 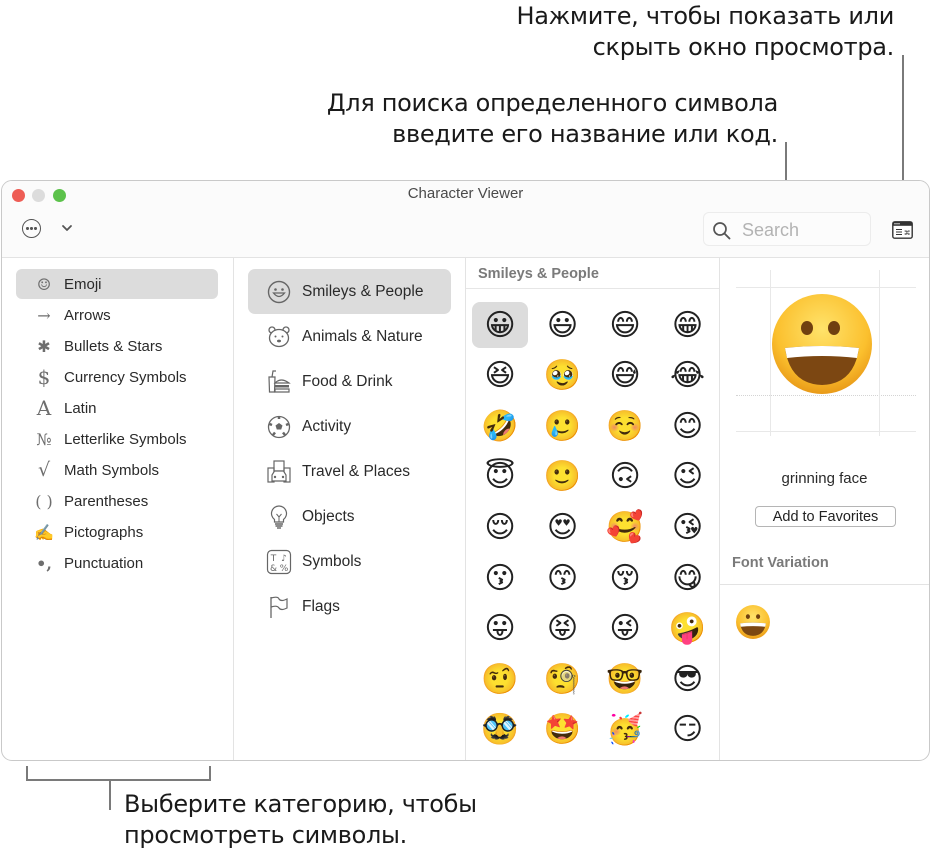 What do you see at coordinates (688, 325) in the screenshot?
I see `emoji-cell-beaming-face: 😁` at bounding box center [688, 325].